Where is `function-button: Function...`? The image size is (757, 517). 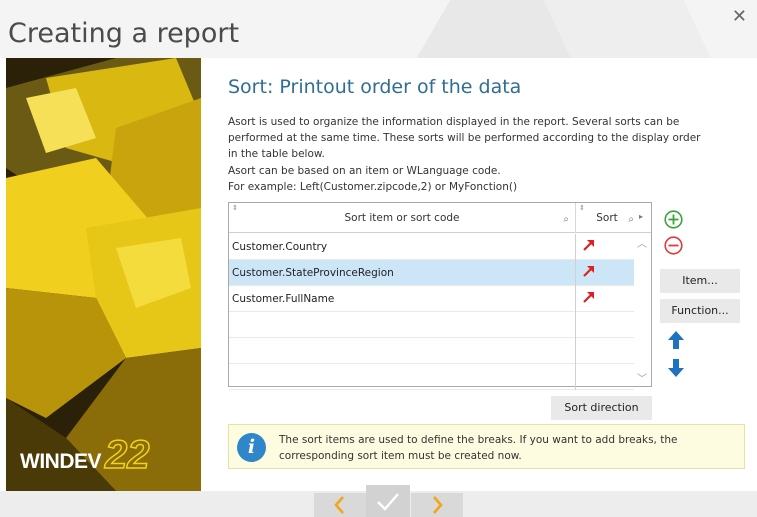
function-button: Function... is located at coordinates (700, 311).